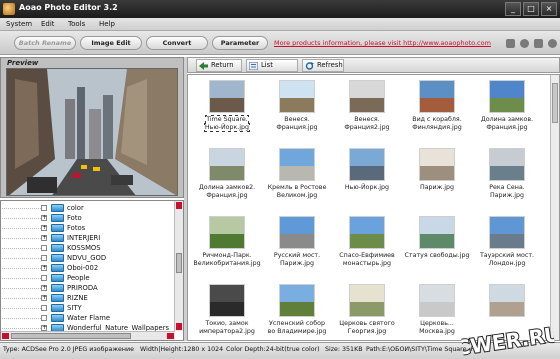 The height and width of the screenshot is (359, 560). I want to click on image-edit-button: Image Edit, so click(111, 43).